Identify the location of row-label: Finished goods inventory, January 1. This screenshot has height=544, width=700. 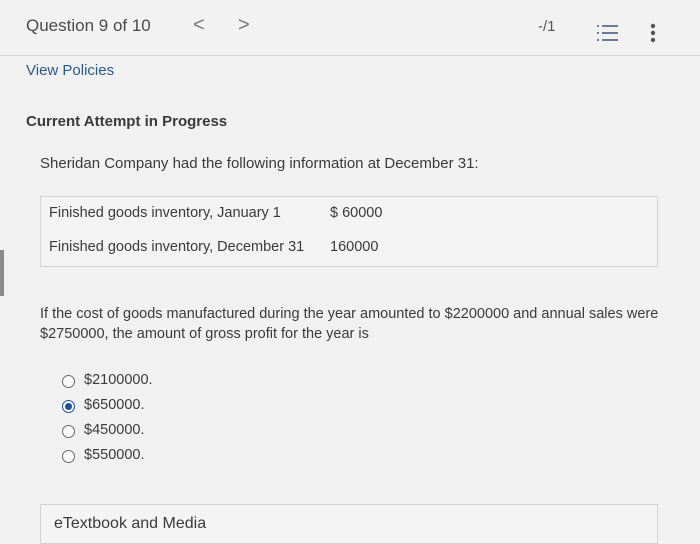
(165, 213).